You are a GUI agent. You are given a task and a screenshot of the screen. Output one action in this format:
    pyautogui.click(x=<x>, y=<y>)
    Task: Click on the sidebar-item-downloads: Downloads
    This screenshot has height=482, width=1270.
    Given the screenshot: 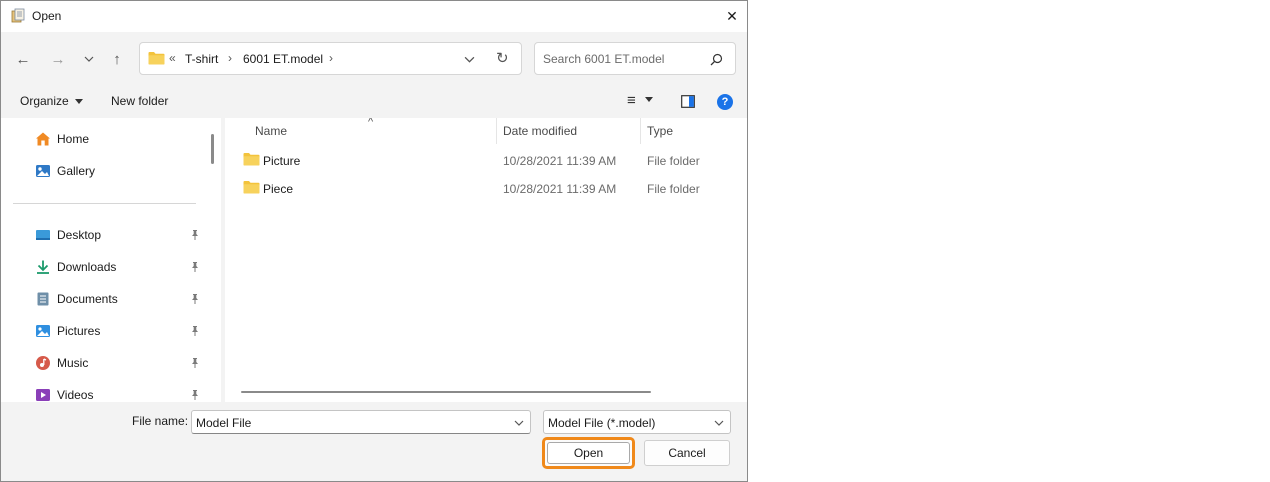 What is the action you would take?
    pyautogui.click(x=120, y=268)
    